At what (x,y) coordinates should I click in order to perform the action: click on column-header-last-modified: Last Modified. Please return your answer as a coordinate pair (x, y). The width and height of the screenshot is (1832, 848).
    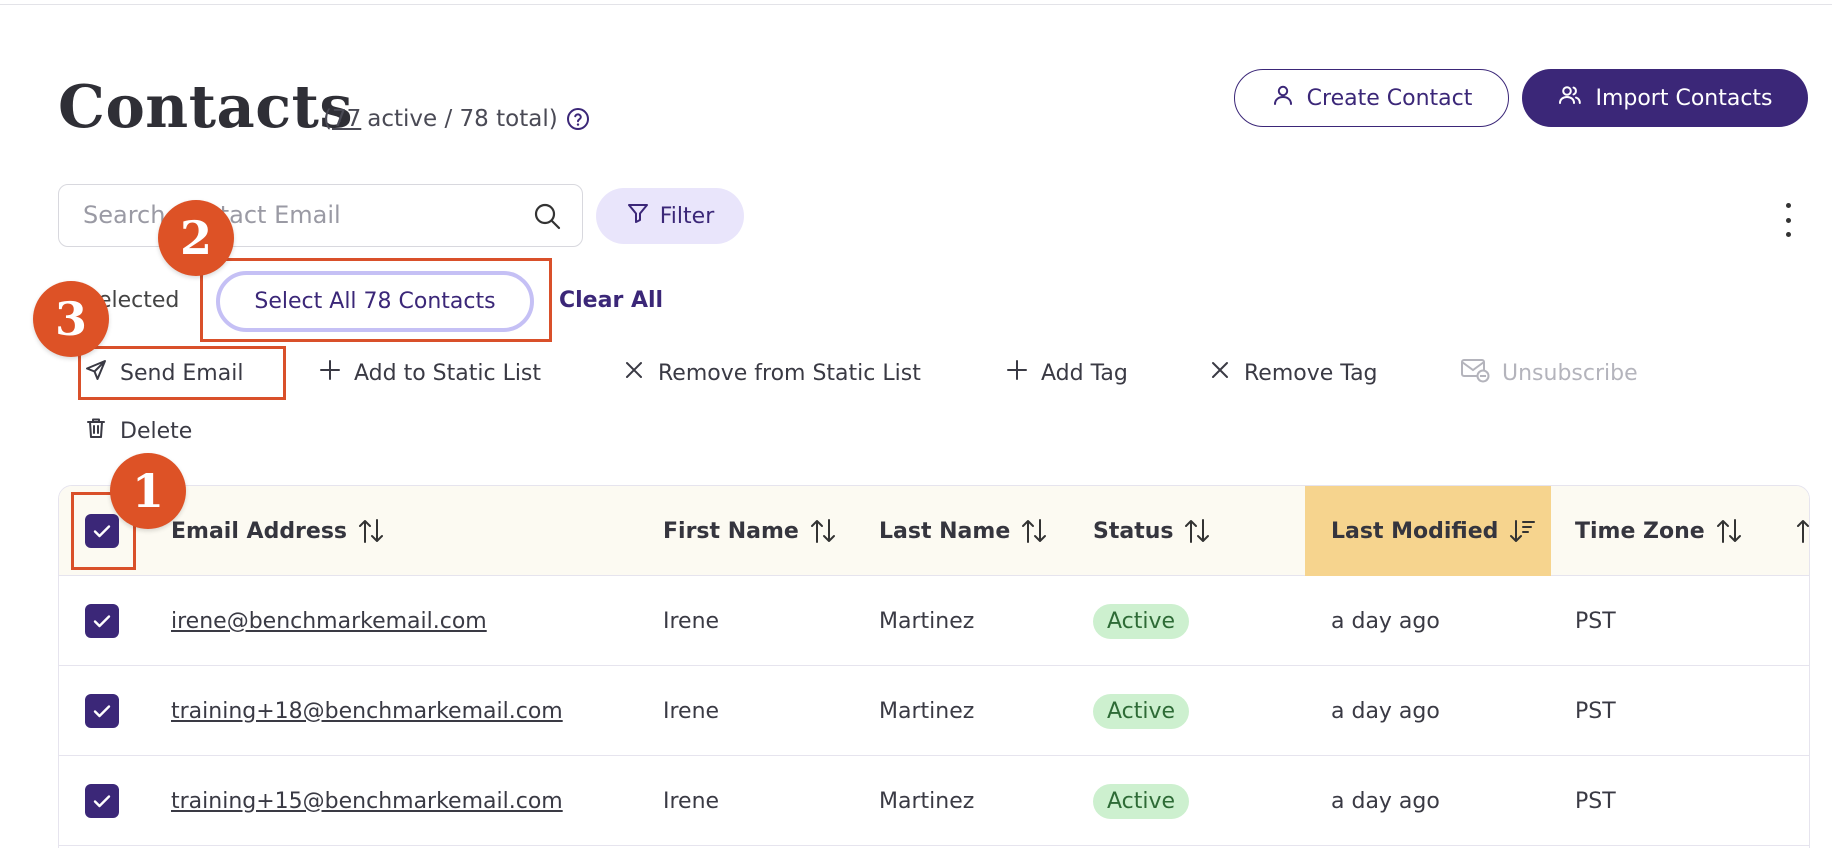
    Looking at the image, I should click on (1428, 531).